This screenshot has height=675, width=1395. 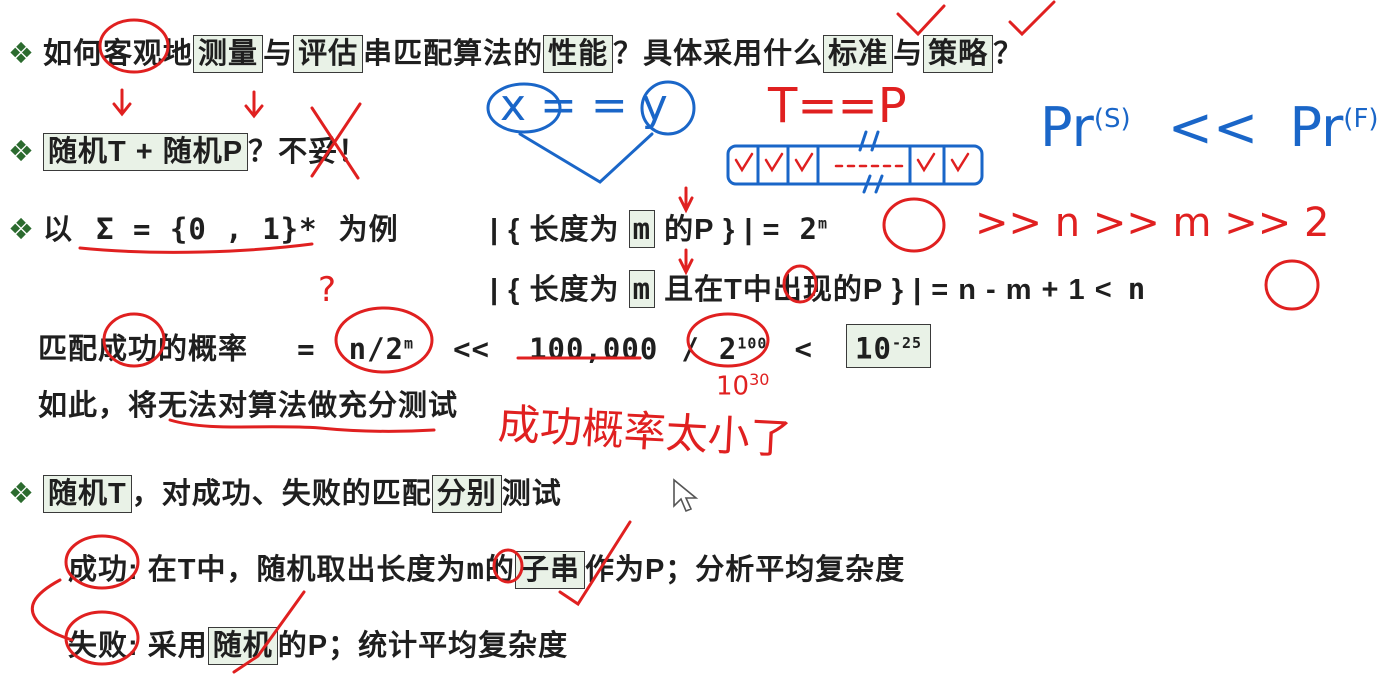 I want to click on hw-x-equals-y: x = = y, so click(x=584, y=105).